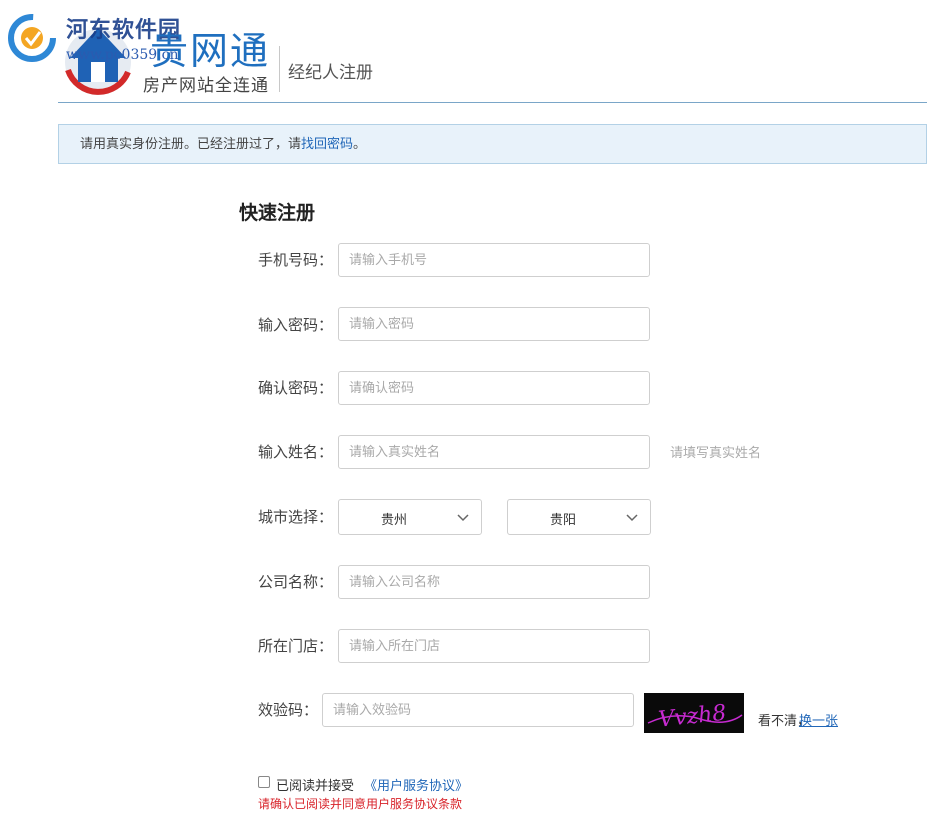 The image size is (927, 826). I want to click on city-select-value: 贵阳, so click(562, 520).